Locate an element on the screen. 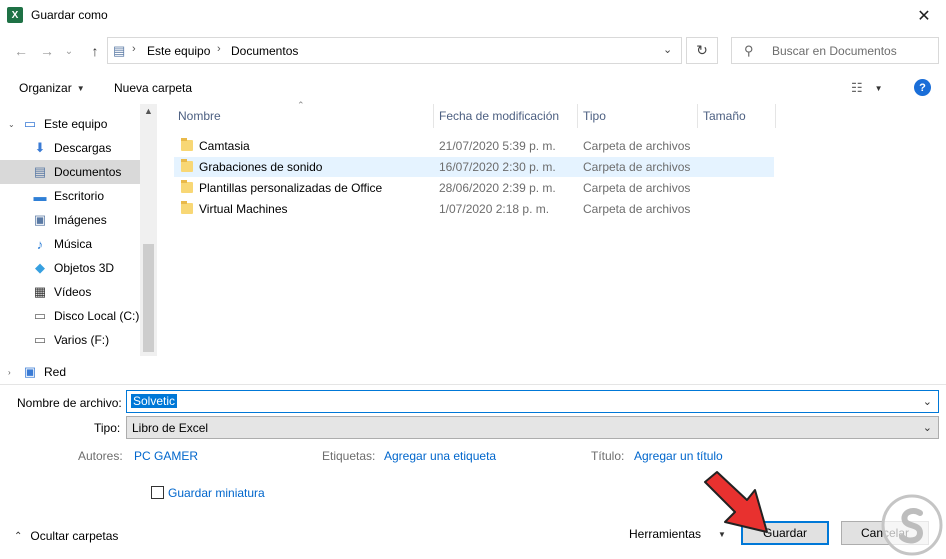  up-button: ↑ is located at coordinates (95, 51).